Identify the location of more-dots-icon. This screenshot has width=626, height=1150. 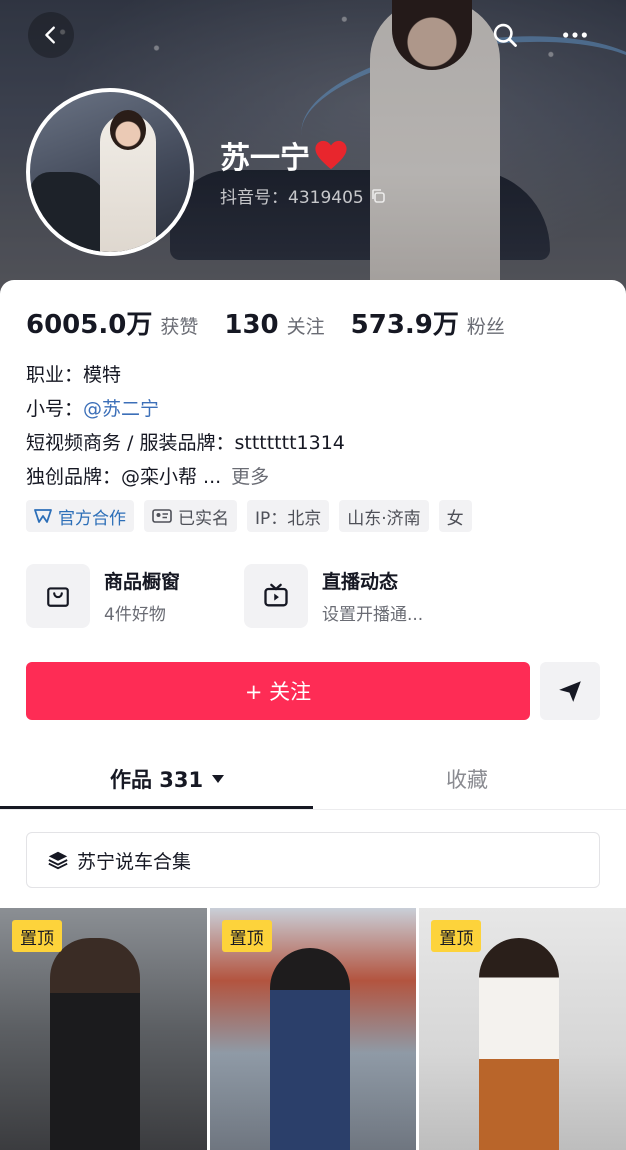
(575, 35).